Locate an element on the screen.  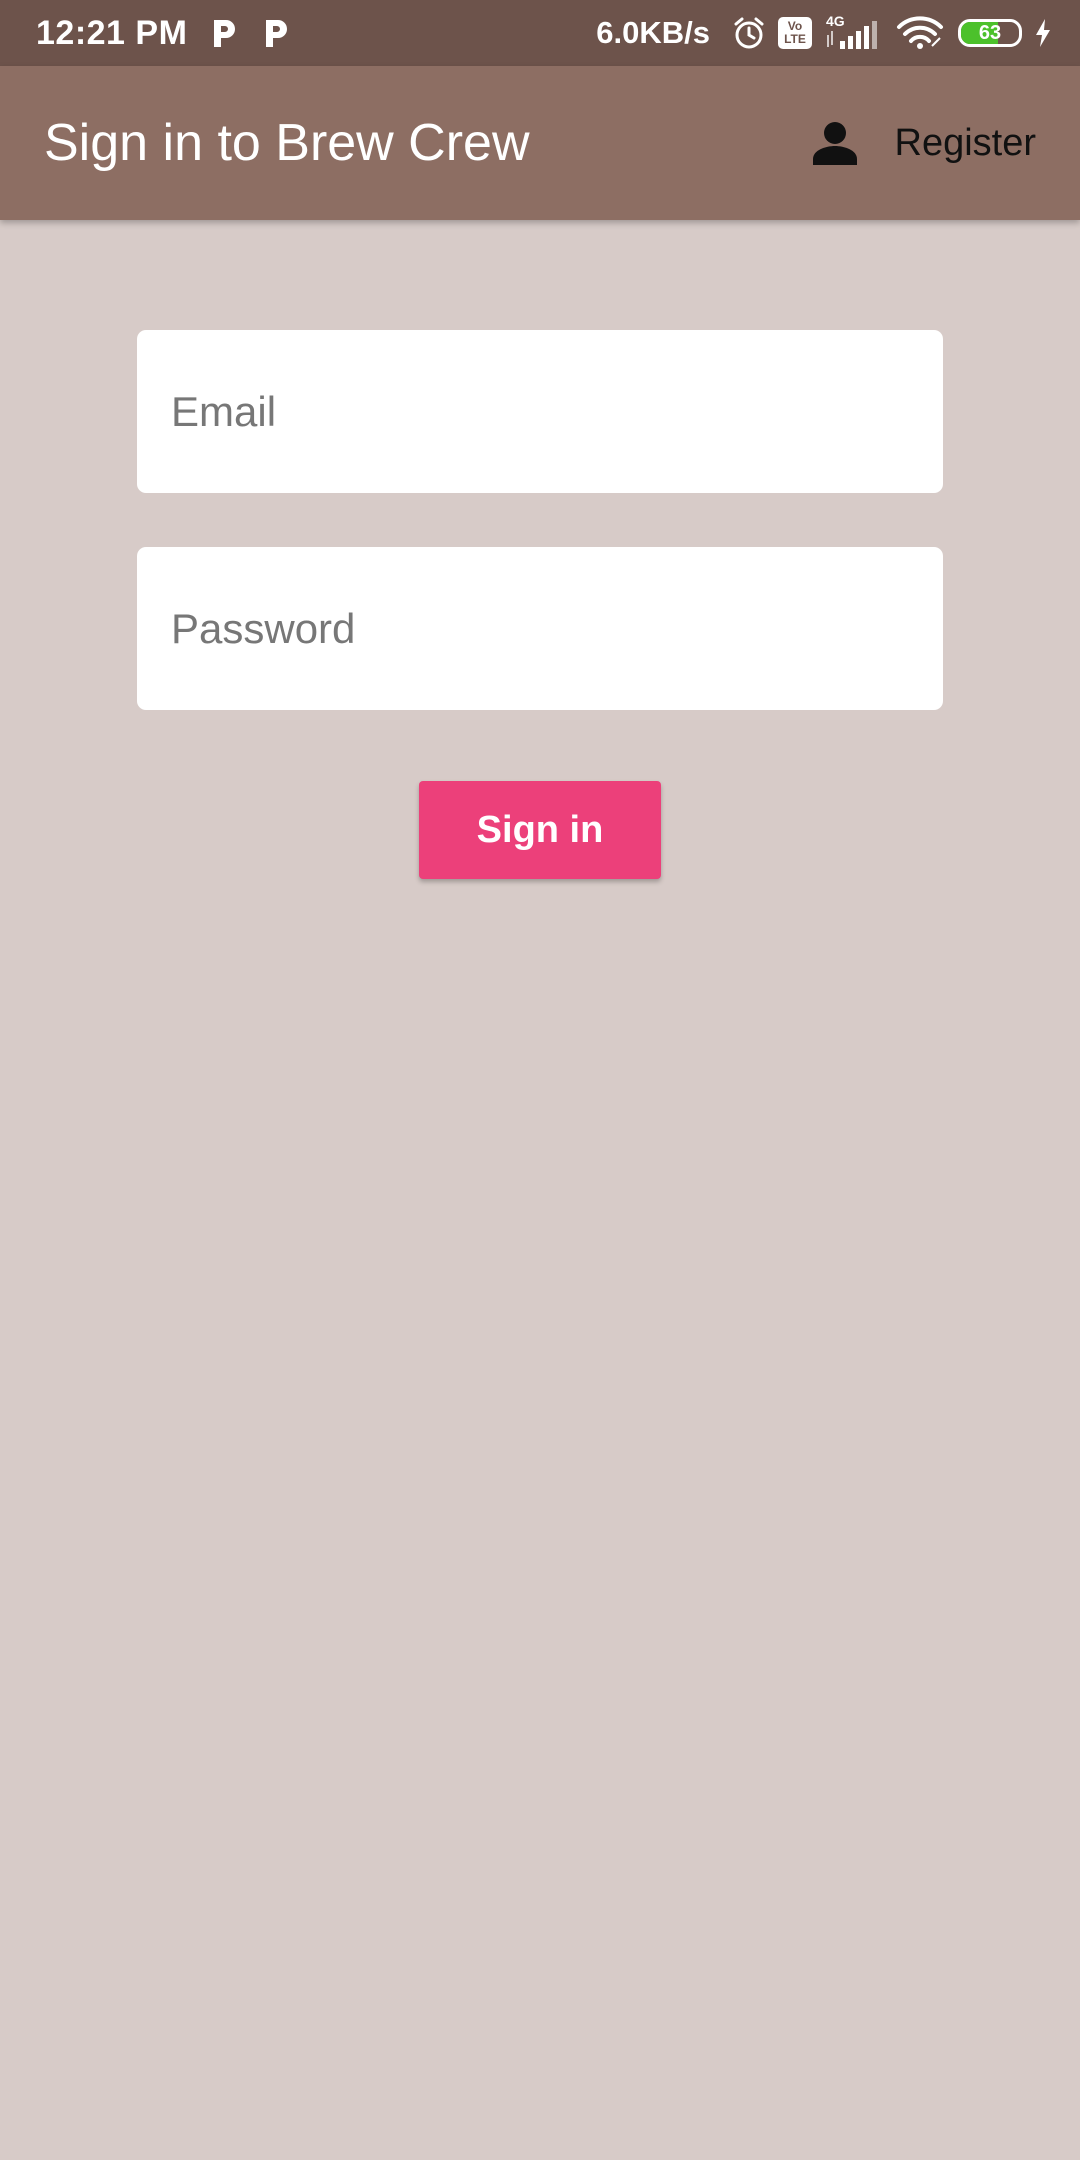
battery-level: 63 is located at coordinates (990, 33).